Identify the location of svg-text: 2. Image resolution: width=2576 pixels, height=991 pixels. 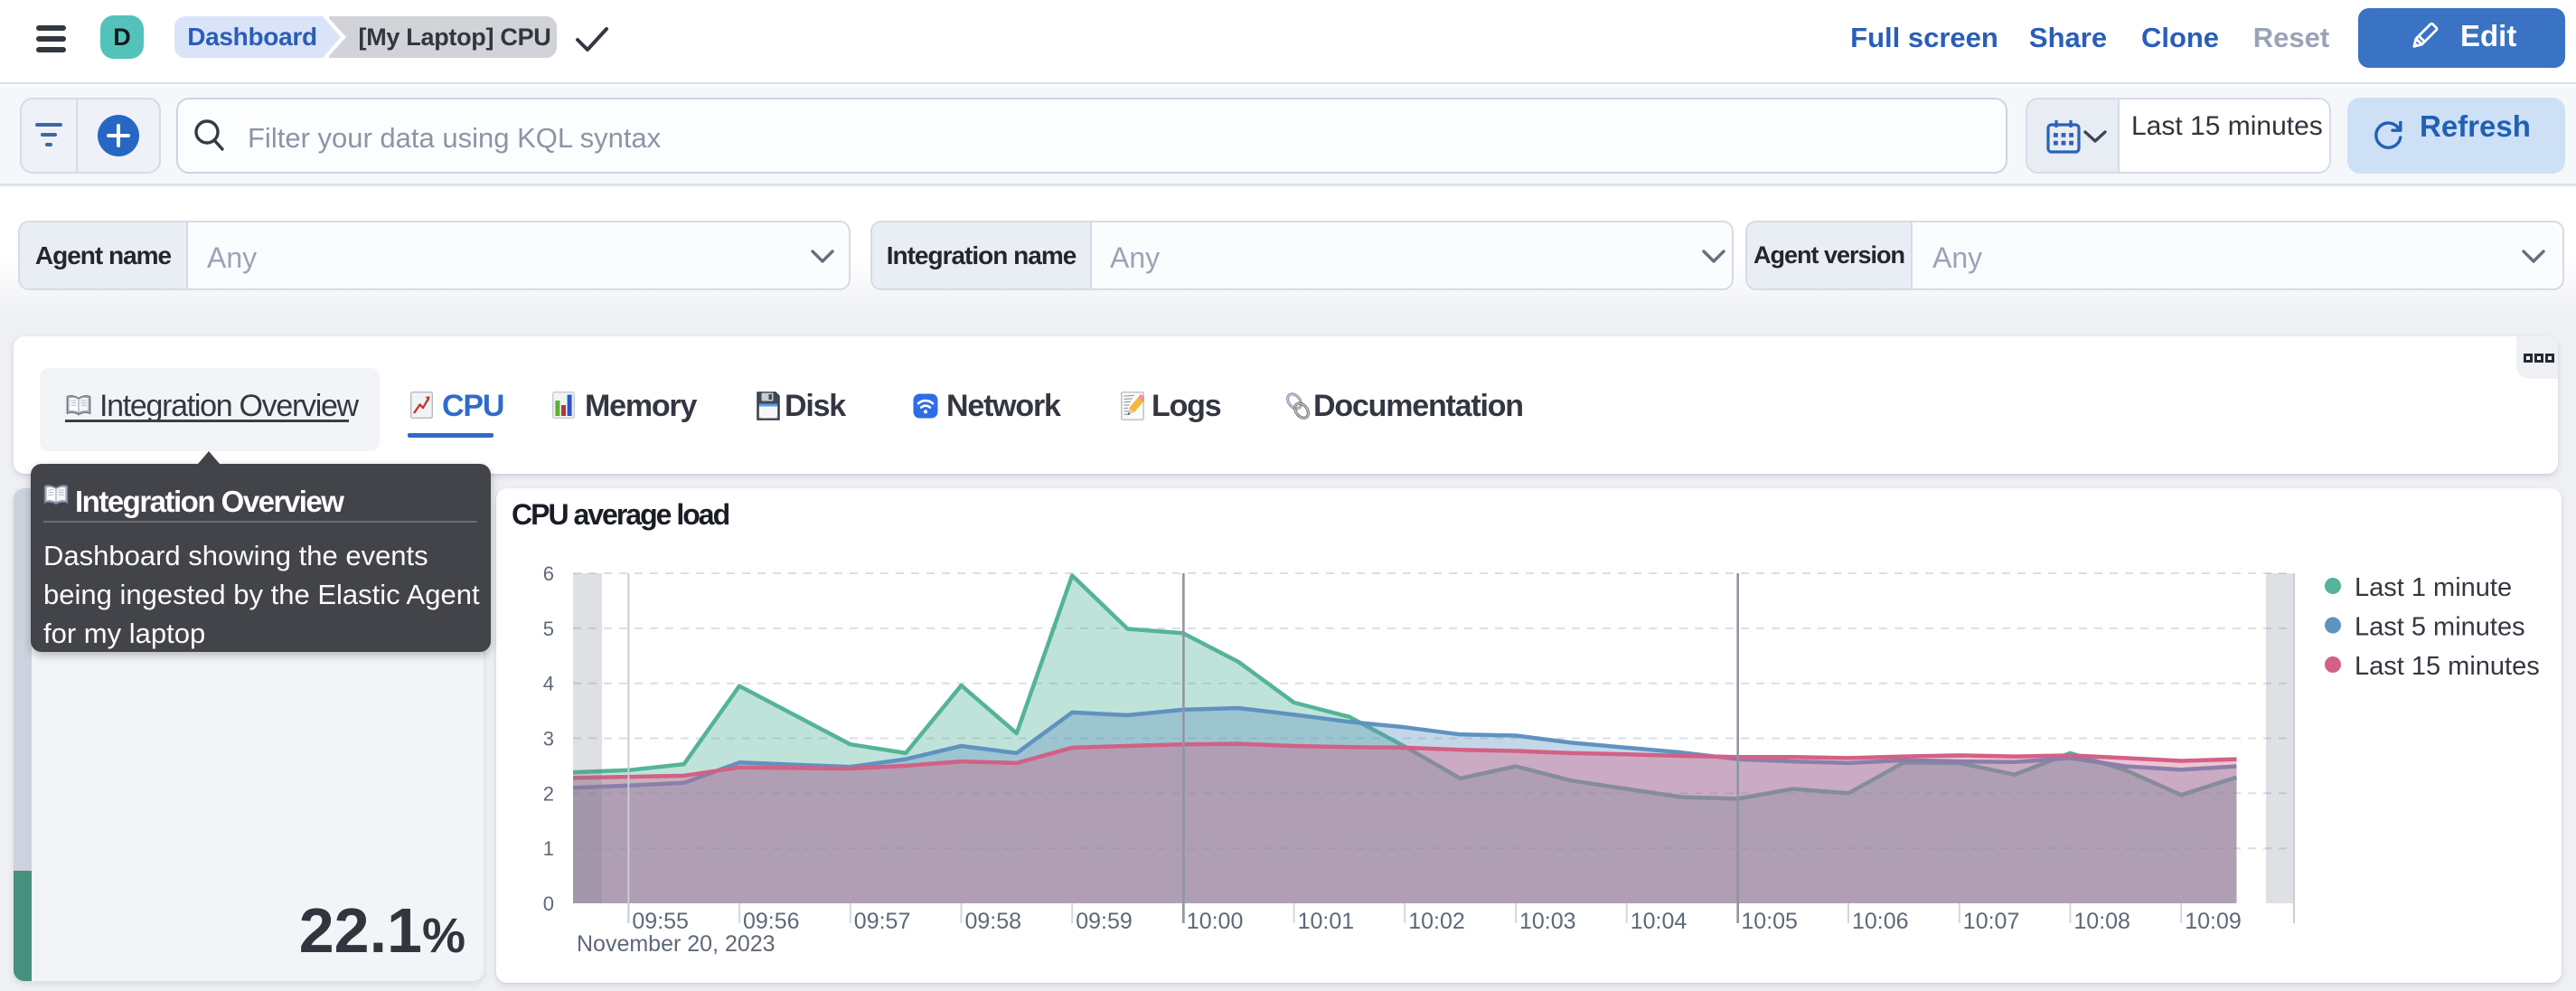
(549, 793).